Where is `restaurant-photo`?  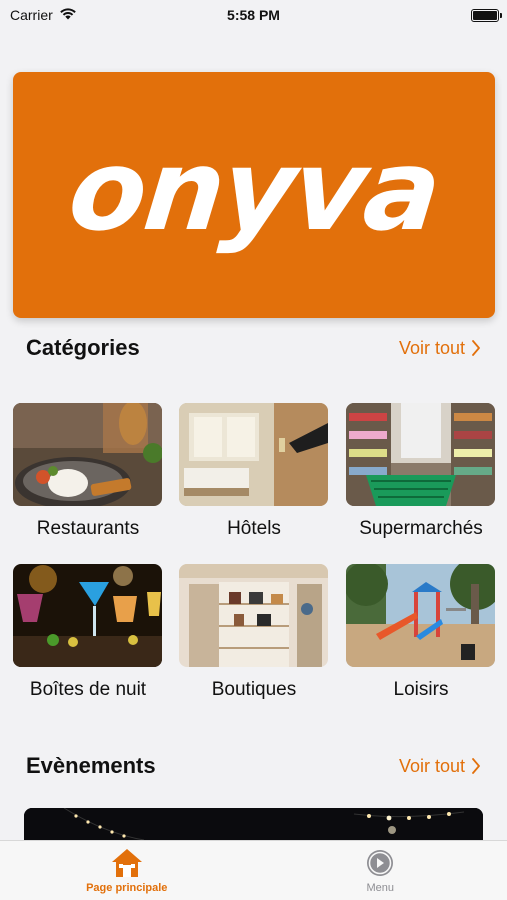
restaurant-photo is located at coordinates (87, 454).